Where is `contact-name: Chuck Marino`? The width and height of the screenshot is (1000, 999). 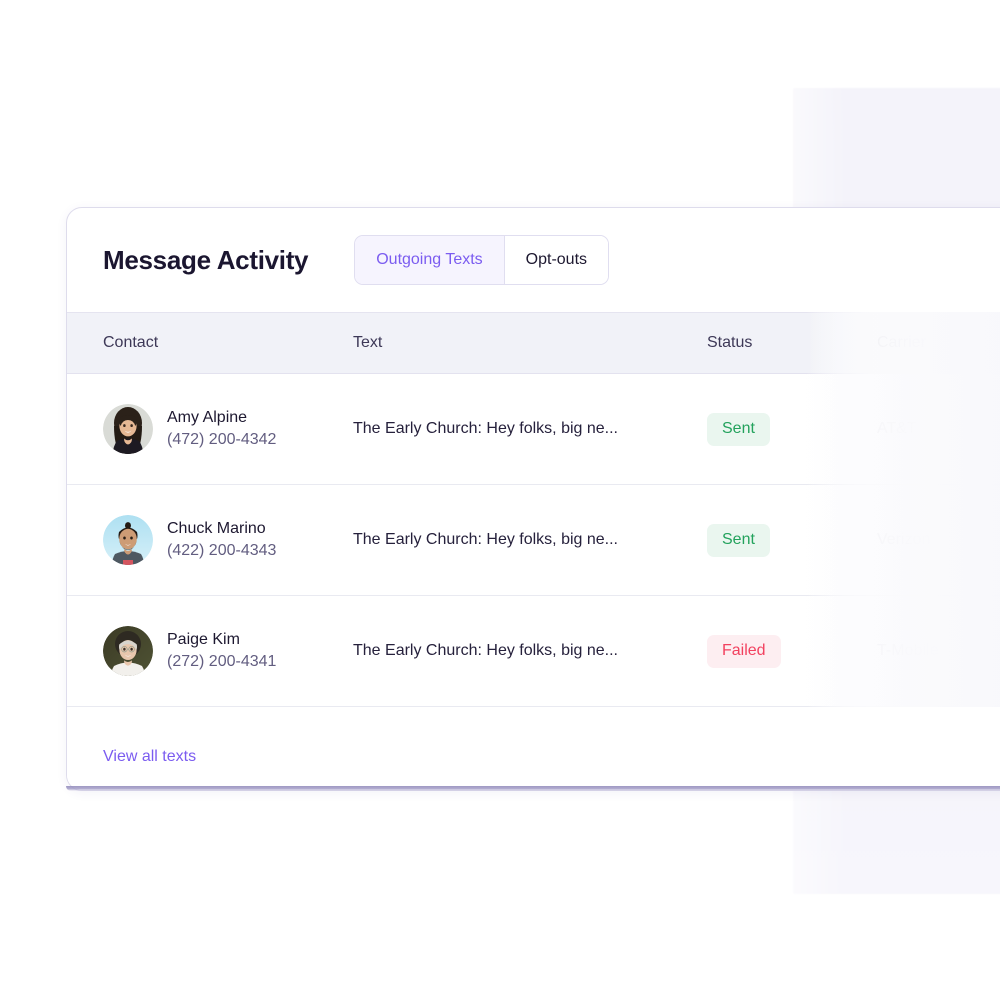 contact-name: Chuck Marino is located at coordinates (216, 529).